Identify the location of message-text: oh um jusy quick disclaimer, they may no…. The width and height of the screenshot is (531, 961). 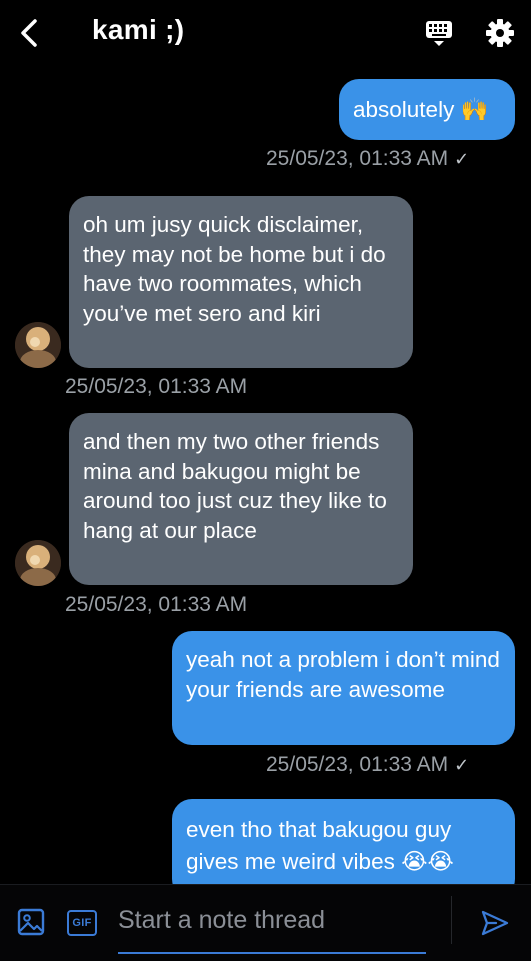
(234, 269).